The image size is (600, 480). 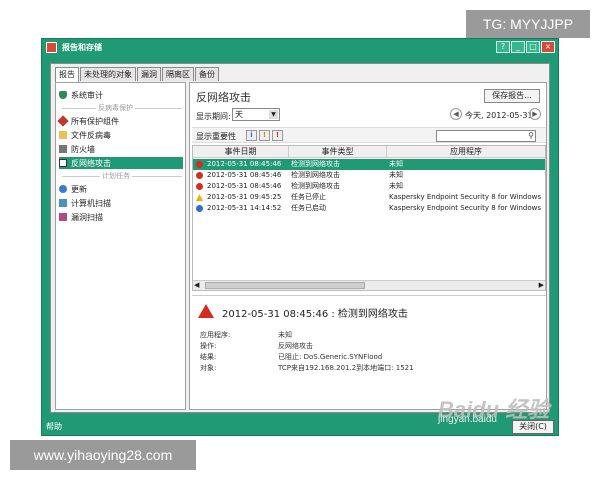 I want to click on sidebar-item-label: 所有保护组件, so click(x=95, y=121).